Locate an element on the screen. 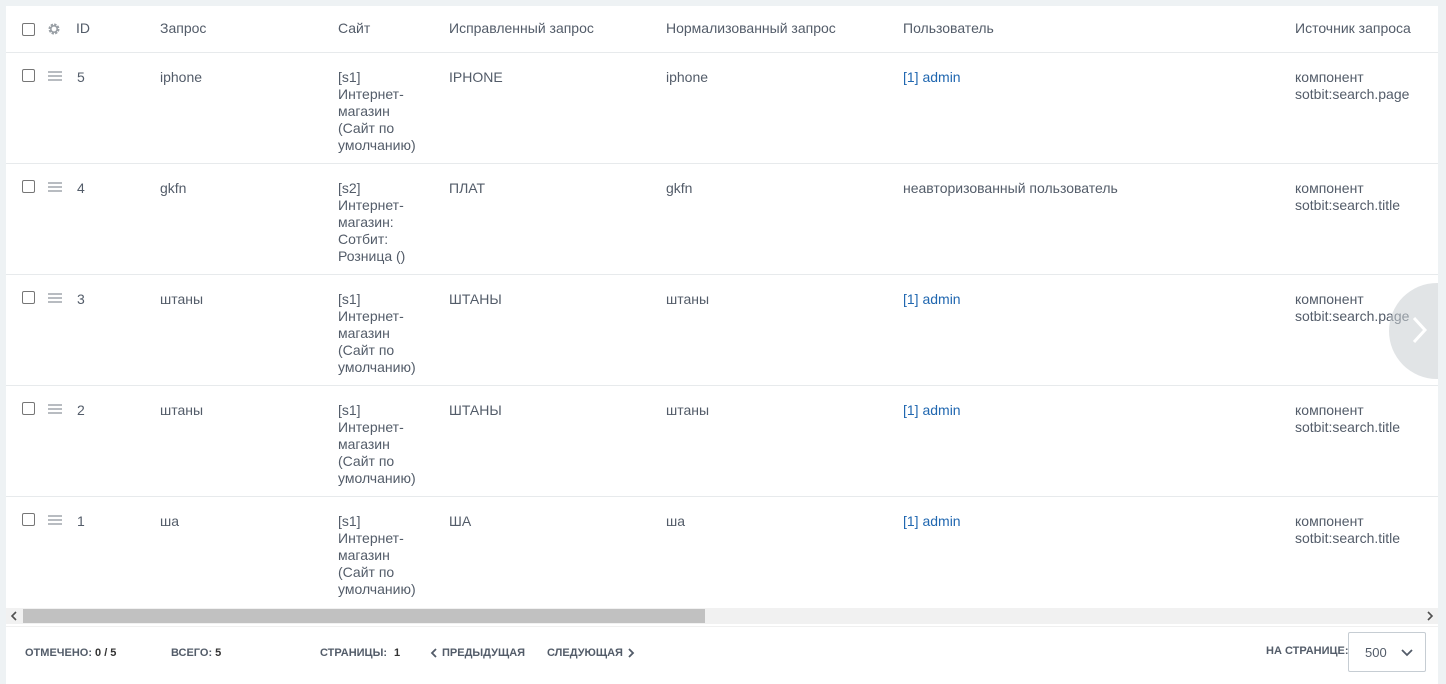 This screenshot has width=1446, height=684. cell-id: 3 is located at coordinates (81, 299).